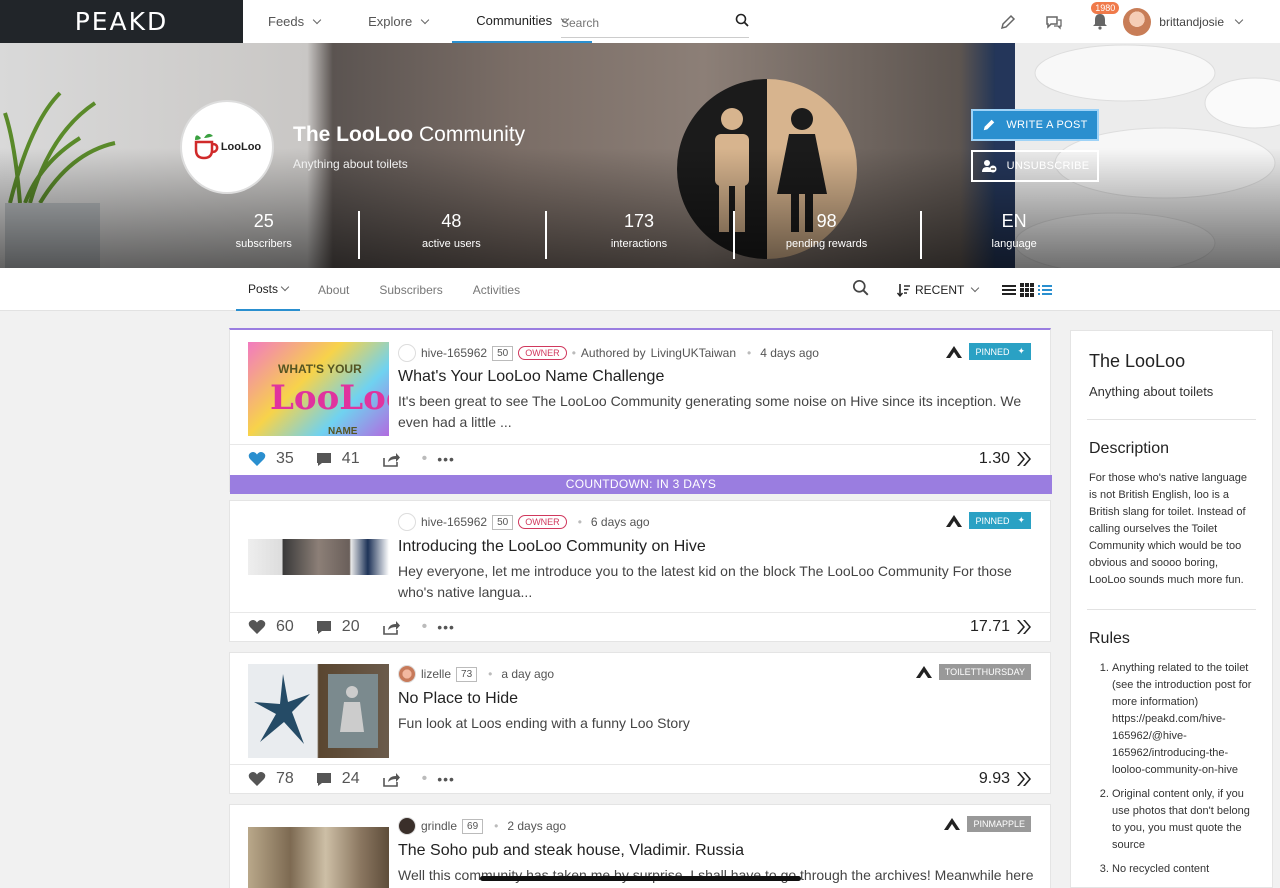 Image resolution: width=1280 pixels, height=888 pixels. Describe the element at coordinates (458, 699) in the screenshot. I see `post-title: No Place to Hide` at that location.